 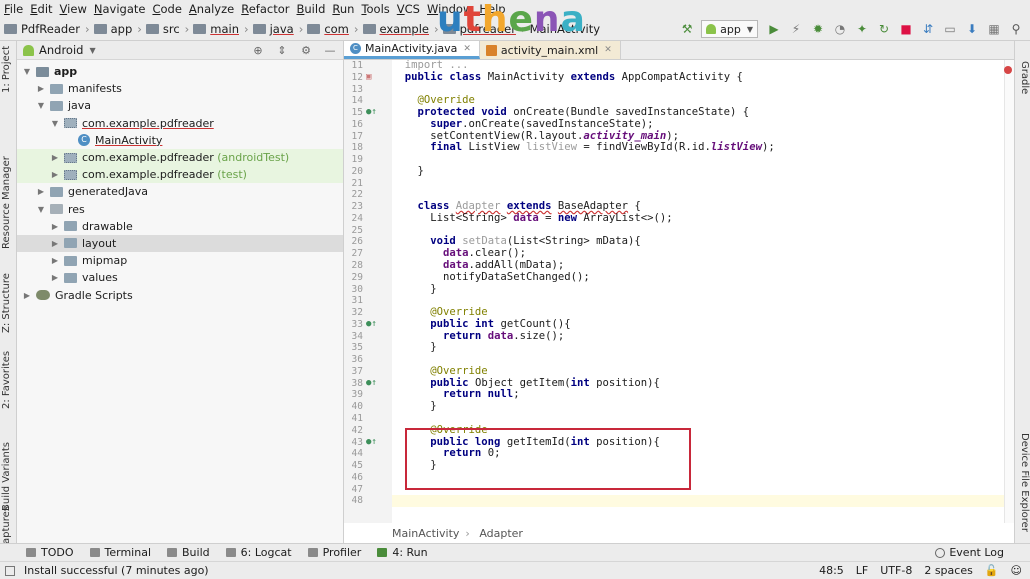 I want to click on menu-code: Code, so click(x=166, y=9).